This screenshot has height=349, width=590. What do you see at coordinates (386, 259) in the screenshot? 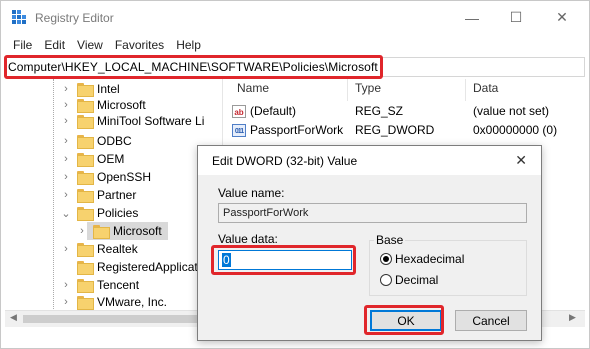
I see `radio-selected-icon` at bounding box center [386, 259].